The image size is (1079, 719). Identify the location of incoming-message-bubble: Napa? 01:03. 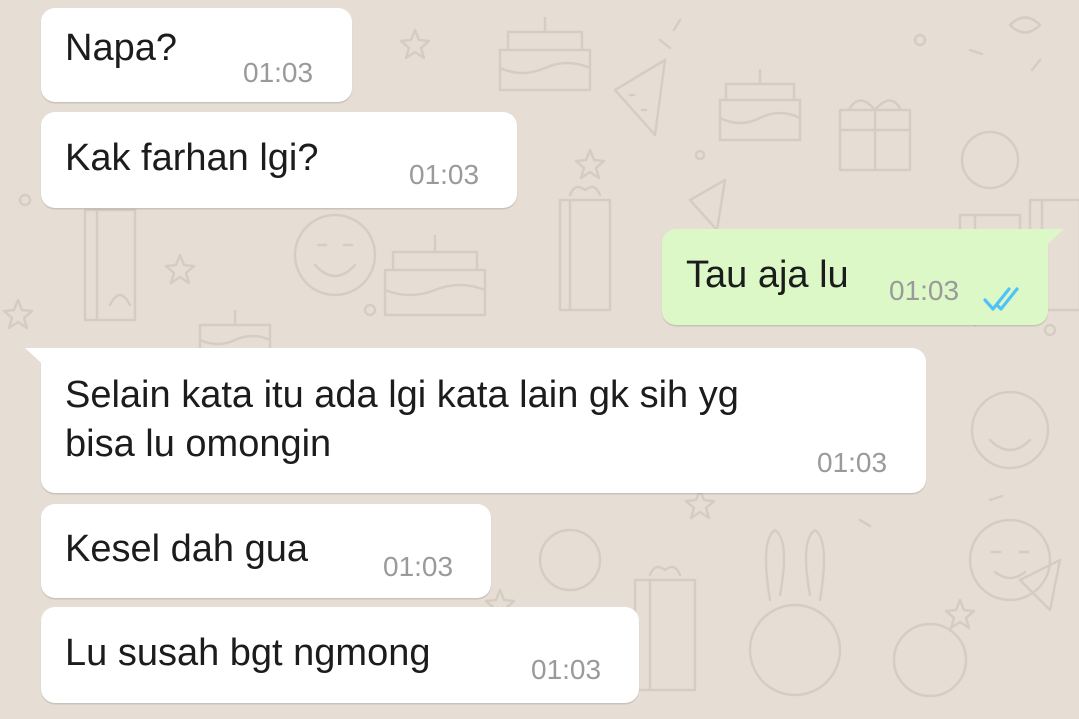
(196, 55).